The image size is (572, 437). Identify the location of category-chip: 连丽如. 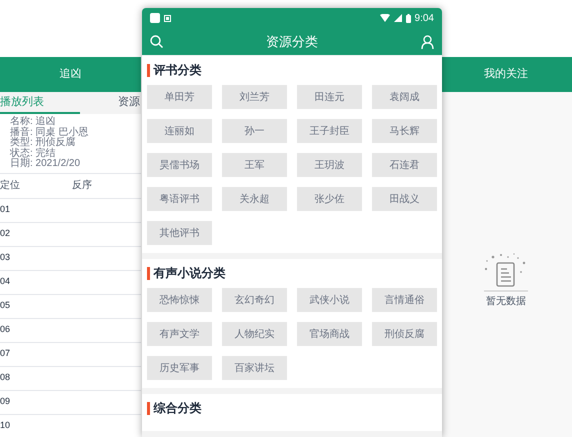
(179, 131).